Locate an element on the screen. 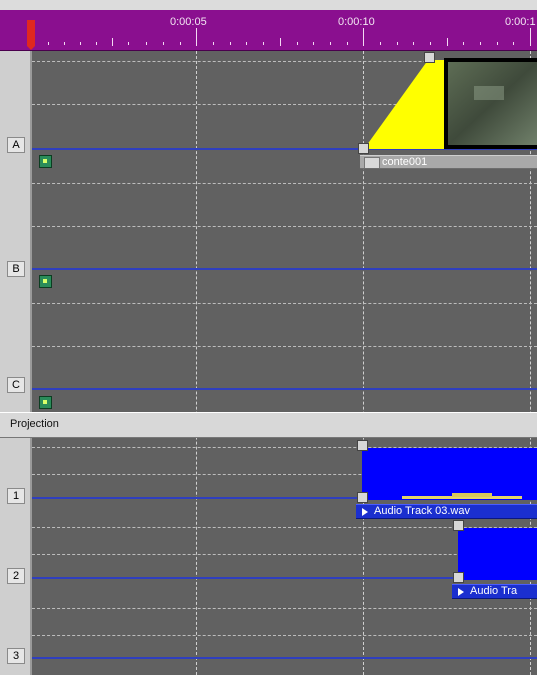 The image size is (537, 675). video-clip-conte001 is located at coordinates (450, 104).